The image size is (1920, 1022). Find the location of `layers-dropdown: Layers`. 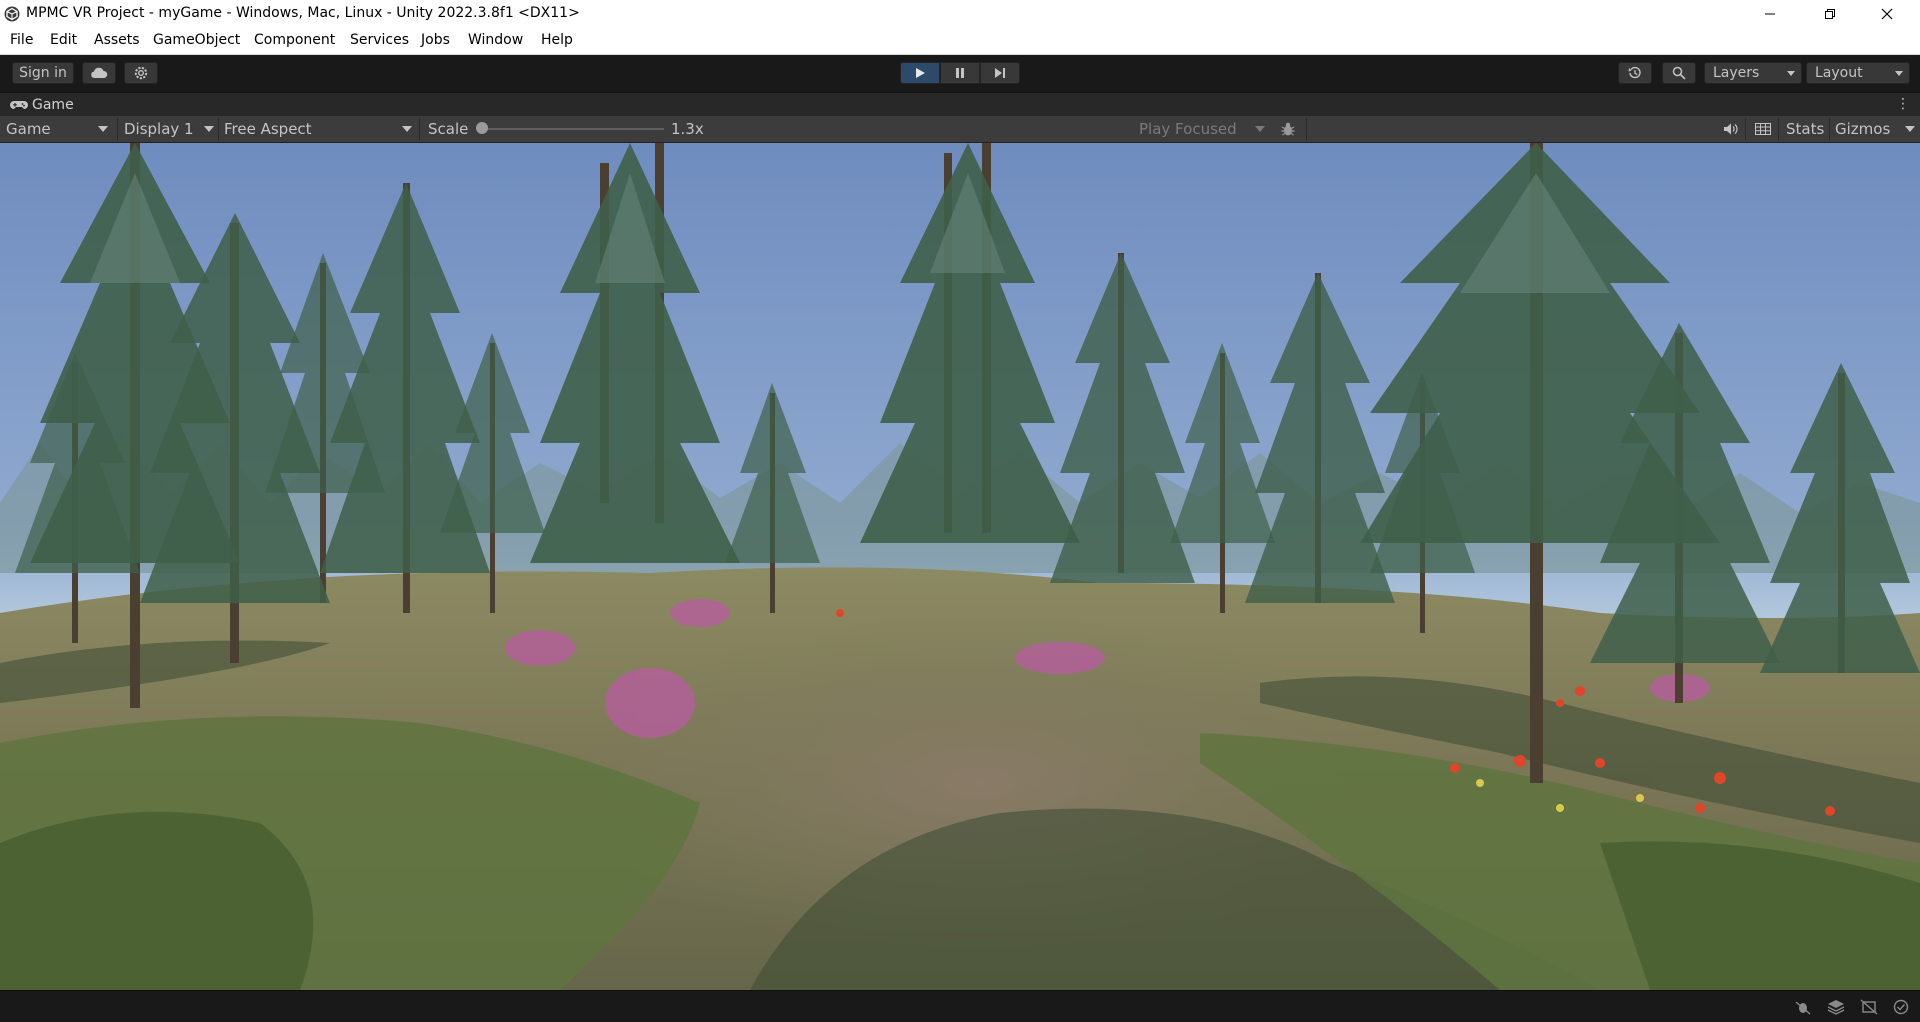

layers-dropdown: Layers is located at coordinates (1753, 73).